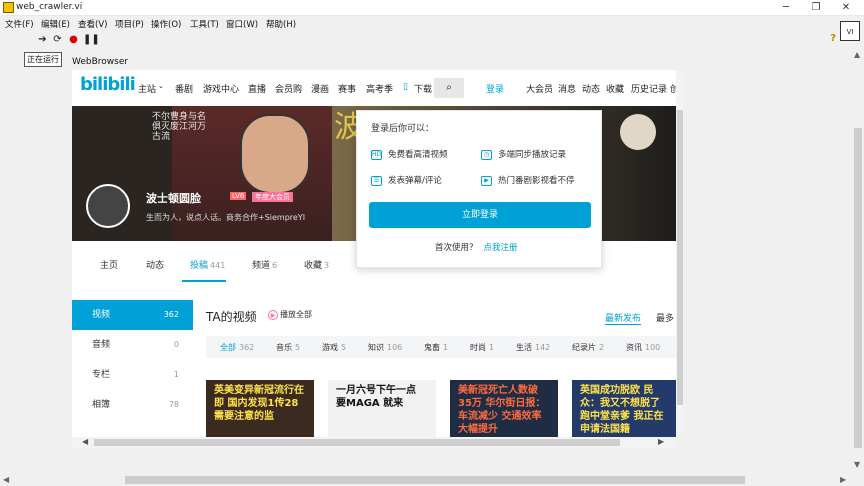 Image resolution: width=864 pixels, height=486 pixels. I want to click on bilibili-logo: bilibili, so click(108, 84).